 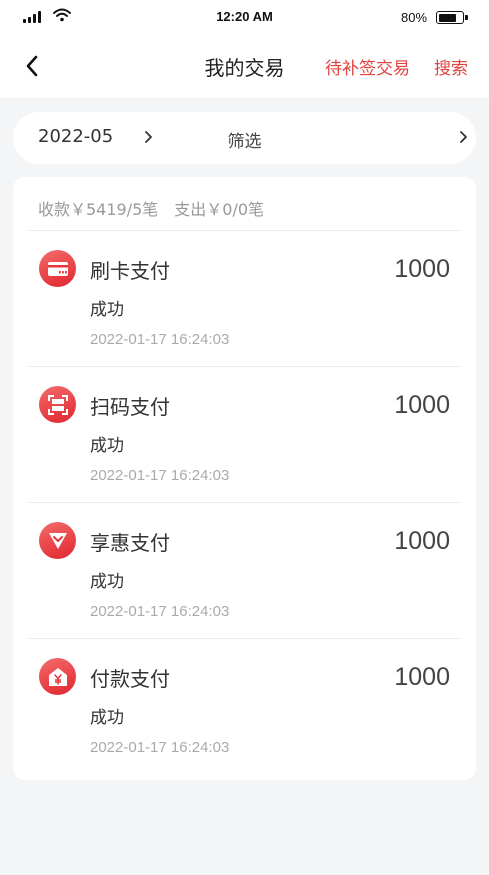 I want to click on filter-chevron-right-icon, so click(x=463, y=137).